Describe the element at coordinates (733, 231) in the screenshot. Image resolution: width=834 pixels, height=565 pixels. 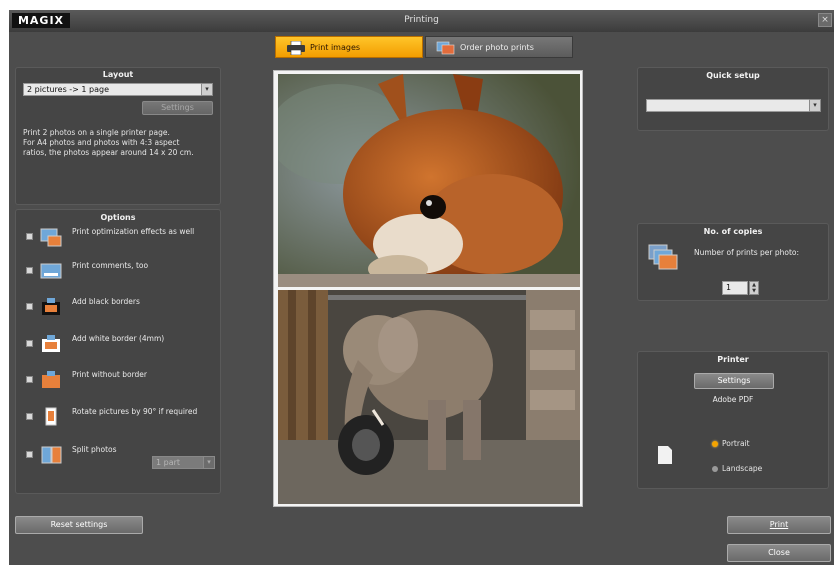
I see `copies-title: No. of copies` at that location.